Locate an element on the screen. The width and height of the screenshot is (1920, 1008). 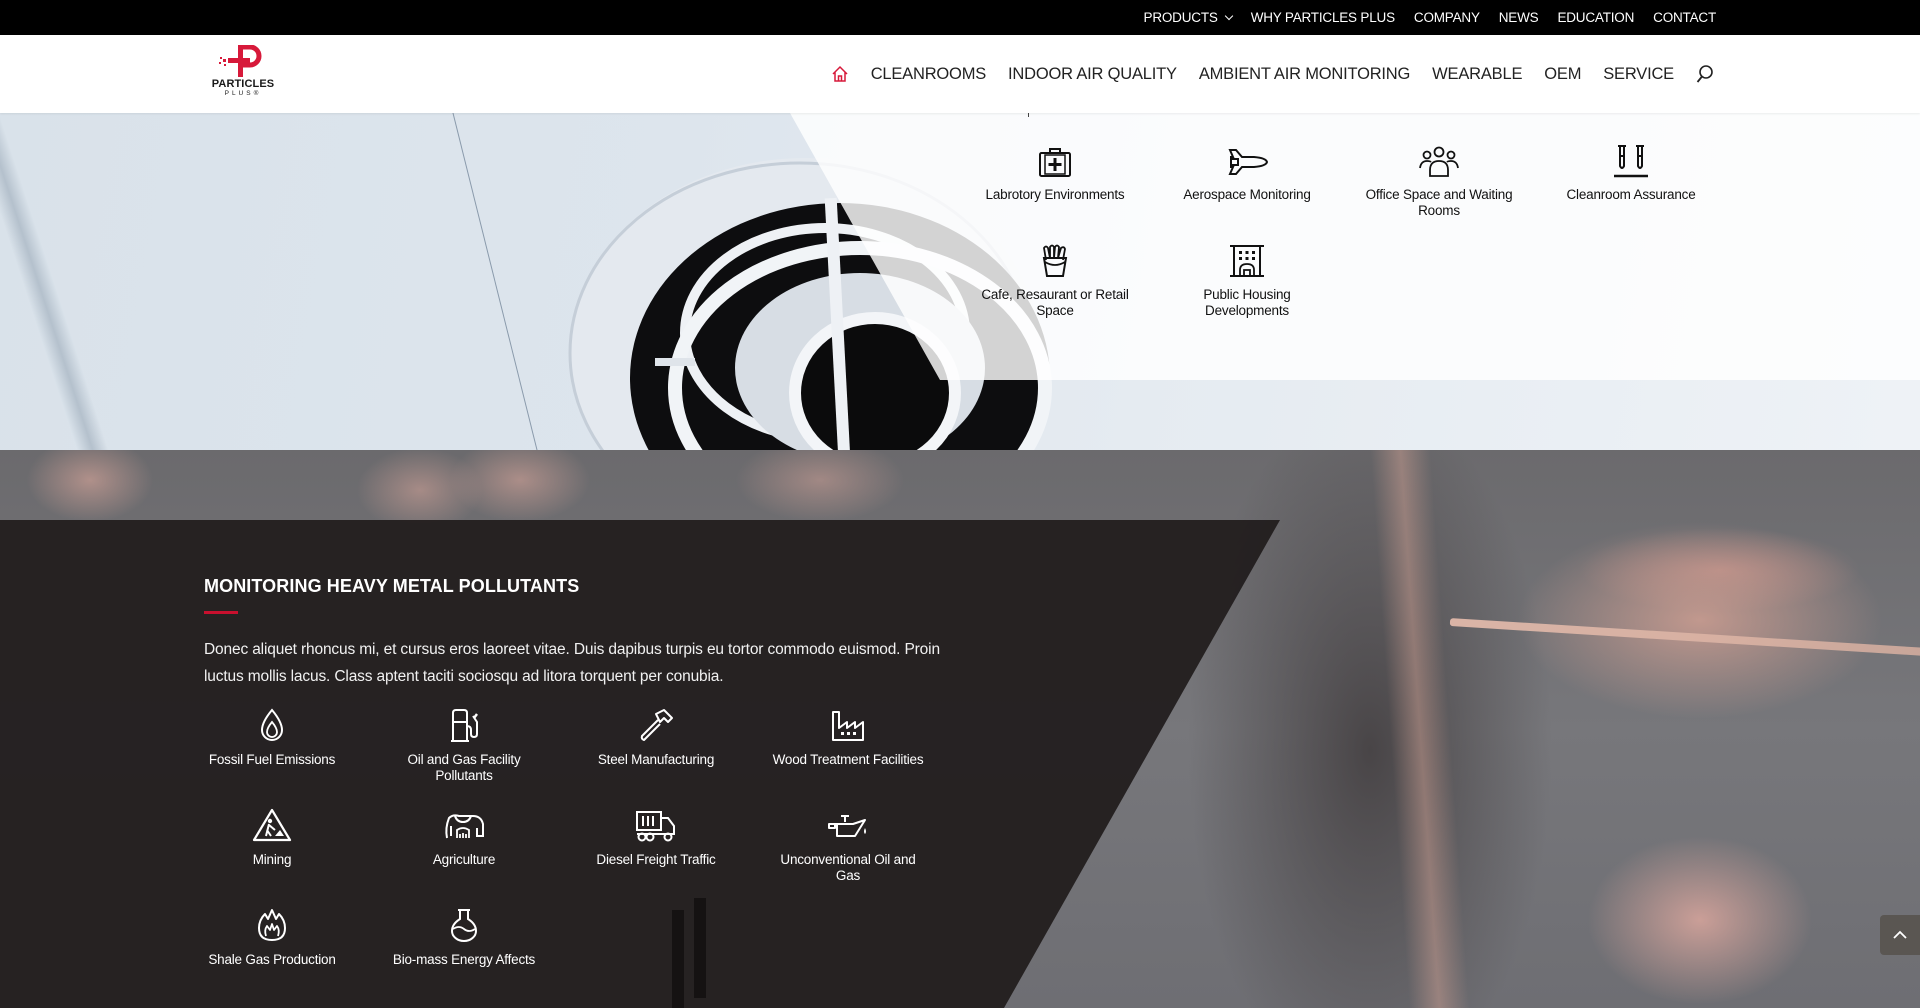
application-label: Labrotory Environments is located at coordinates (1055, 194).